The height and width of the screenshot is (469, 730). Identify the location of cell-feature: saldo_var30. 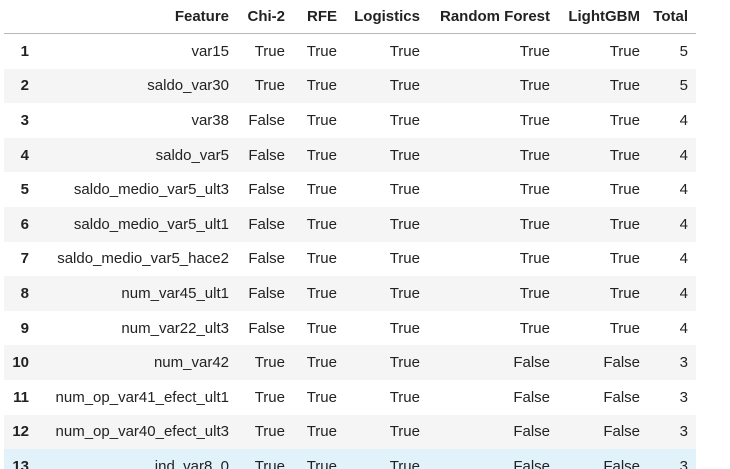
(188, 86).